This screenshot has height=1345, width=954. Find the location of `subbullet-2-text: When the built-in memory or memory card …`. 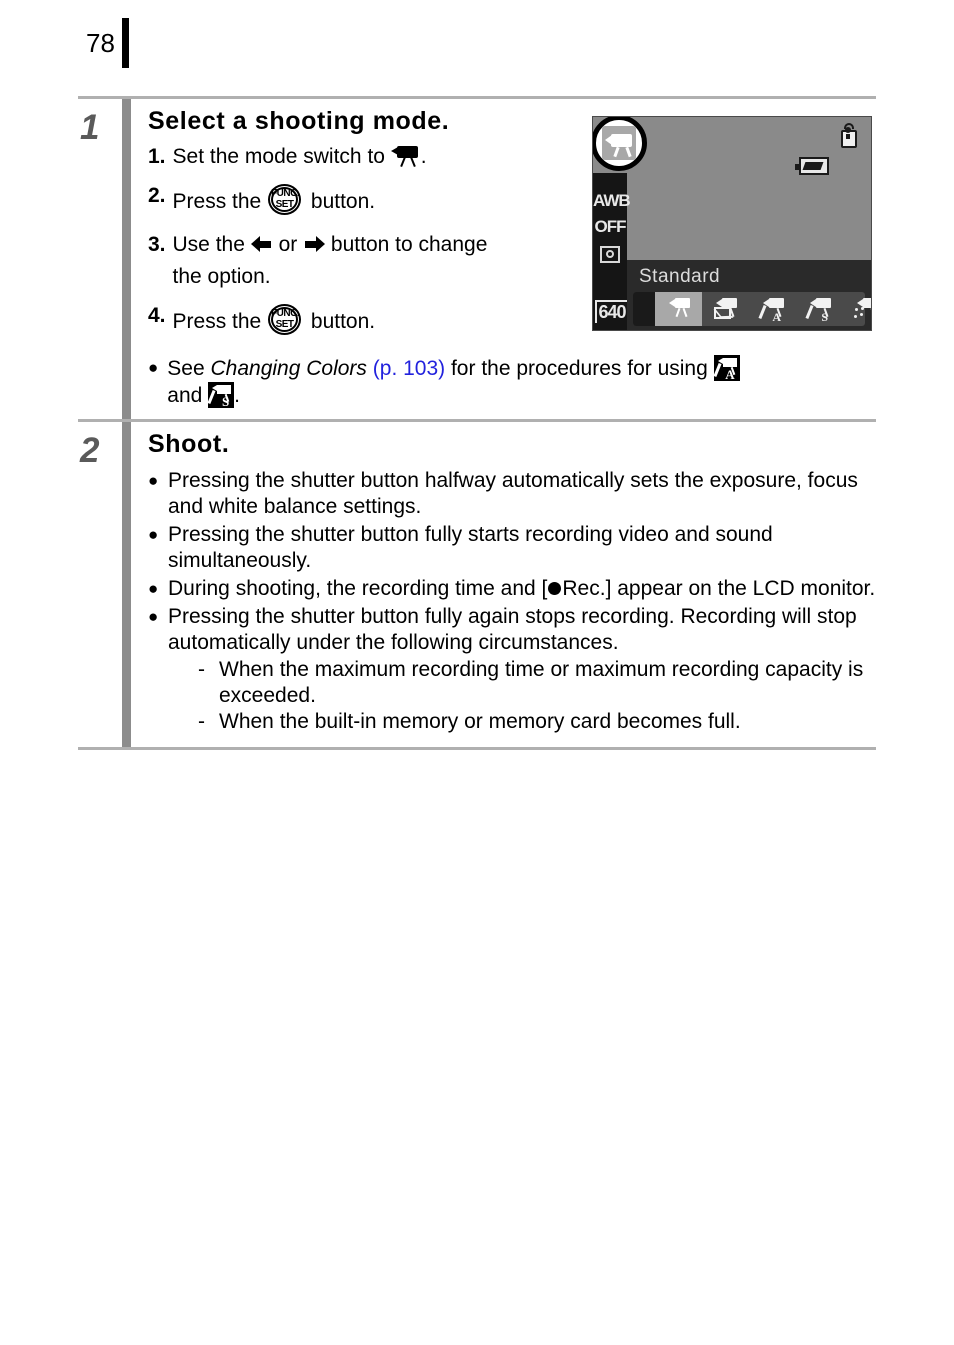

subbullet-2-text: When the built-in memory or memory card … is located at coordinates (480, 721).